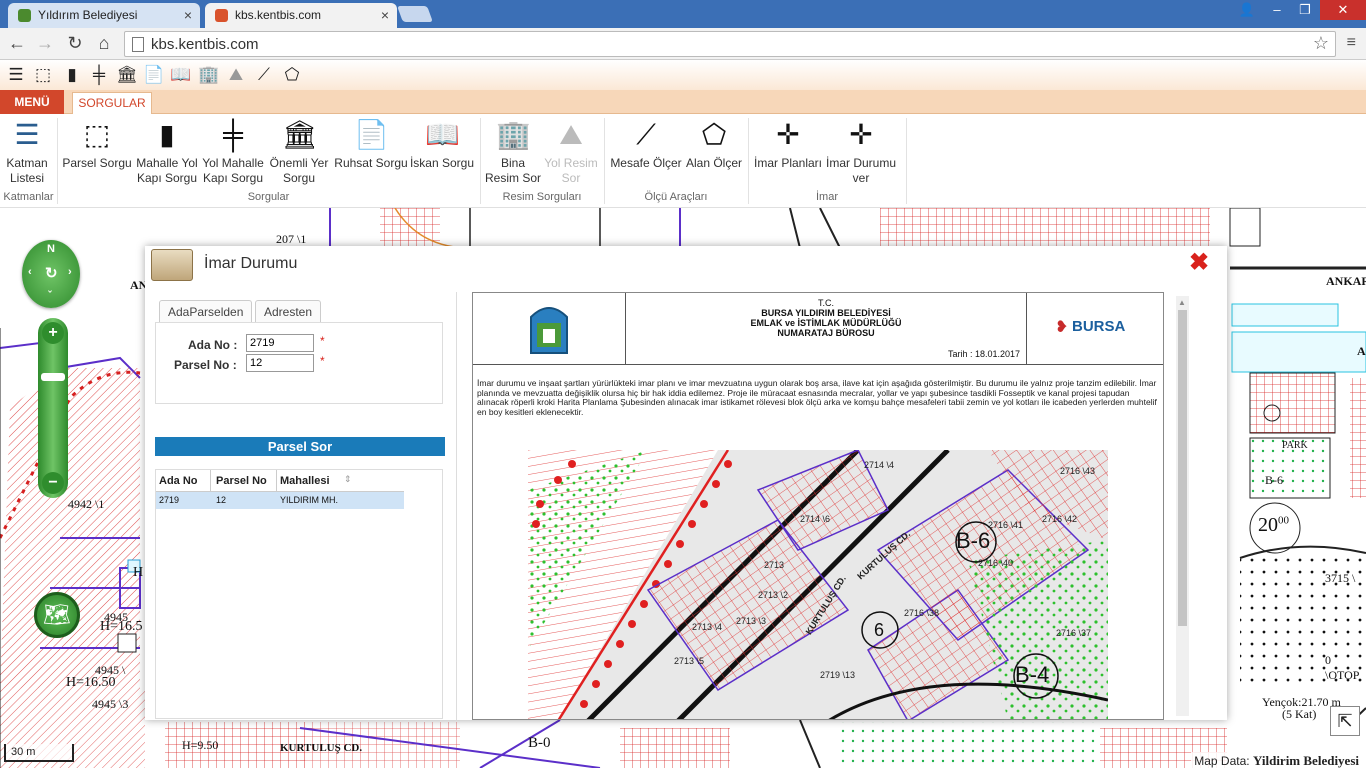  Describe the element at coordinates (167, 152) in the screenshot. I see `mahalle-yol-kapi-sorgu-button: ▮ Mahalle Yol Kapı Sorgu` at that location.